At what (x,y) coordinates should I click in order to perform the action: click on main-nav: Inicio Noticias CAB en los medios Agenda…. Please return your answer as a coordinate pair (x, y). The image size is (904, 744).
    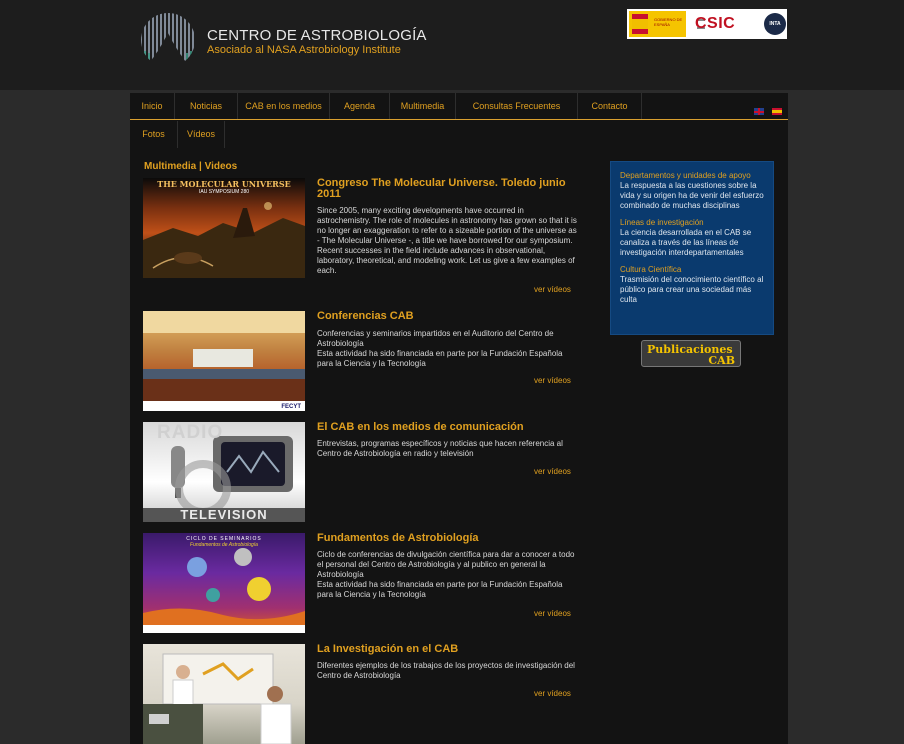
    Looking at the image, I should click on (459, 106).